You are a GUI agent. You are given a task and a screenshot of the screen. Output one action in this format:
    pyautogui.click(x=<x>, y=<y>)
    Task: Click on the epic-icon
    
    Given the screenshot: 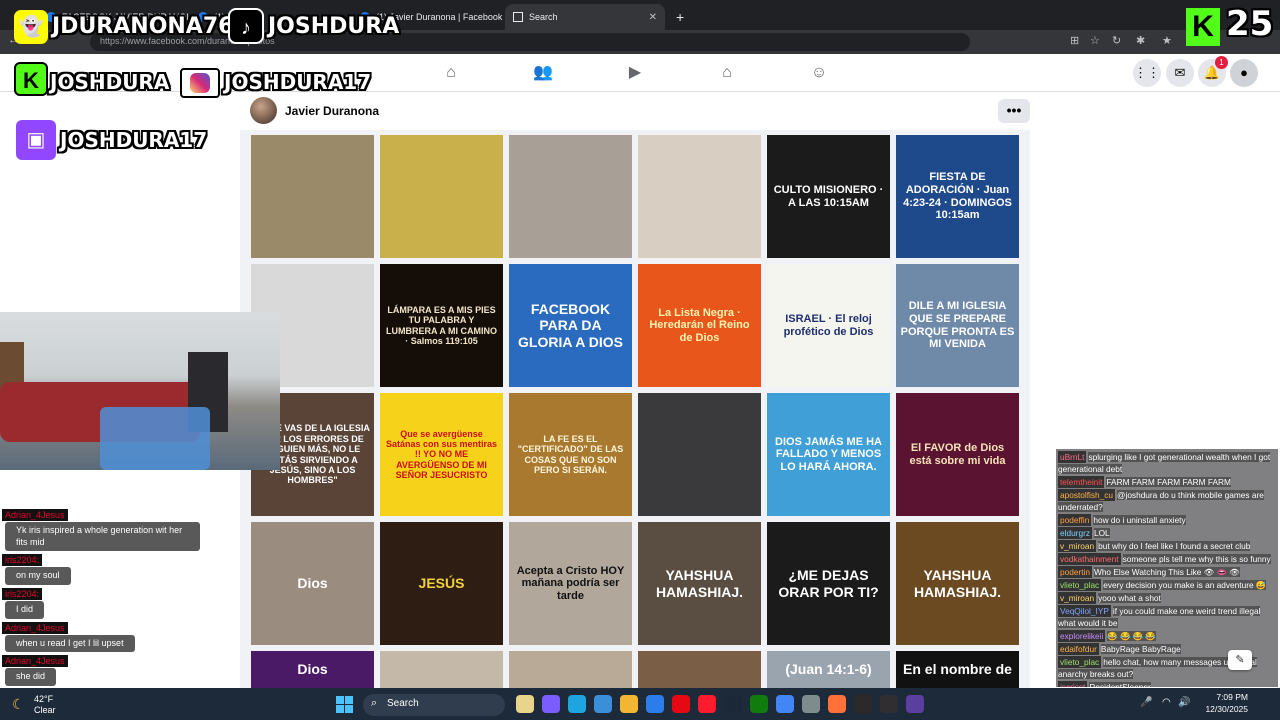 What is the action you would take?
    pyautogui.click(x=863, y=704)
    